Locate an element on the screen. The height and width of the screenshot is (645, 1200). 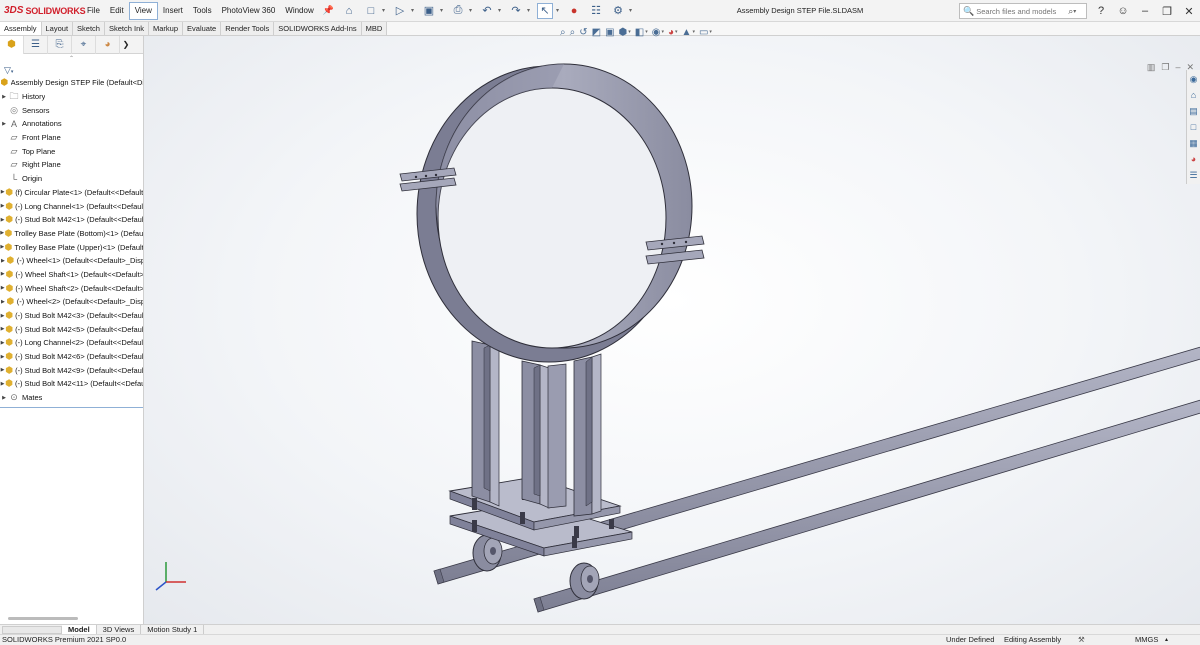
status-units: MMGS is located at coordinates (1146, 640).